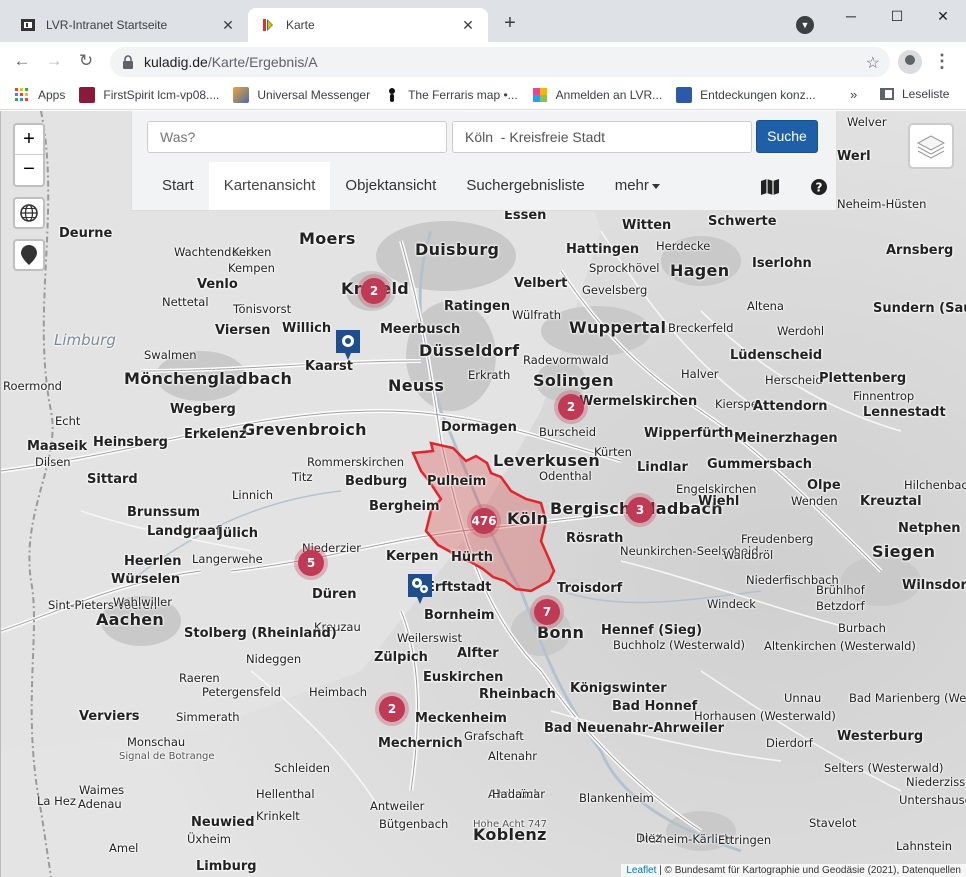 This screenshot has height=877, width=966. What do you see at coordinates (853, 94) in the screenshot?
I see `bookmarks-more-icon: »` at bounding box center [853, 94].